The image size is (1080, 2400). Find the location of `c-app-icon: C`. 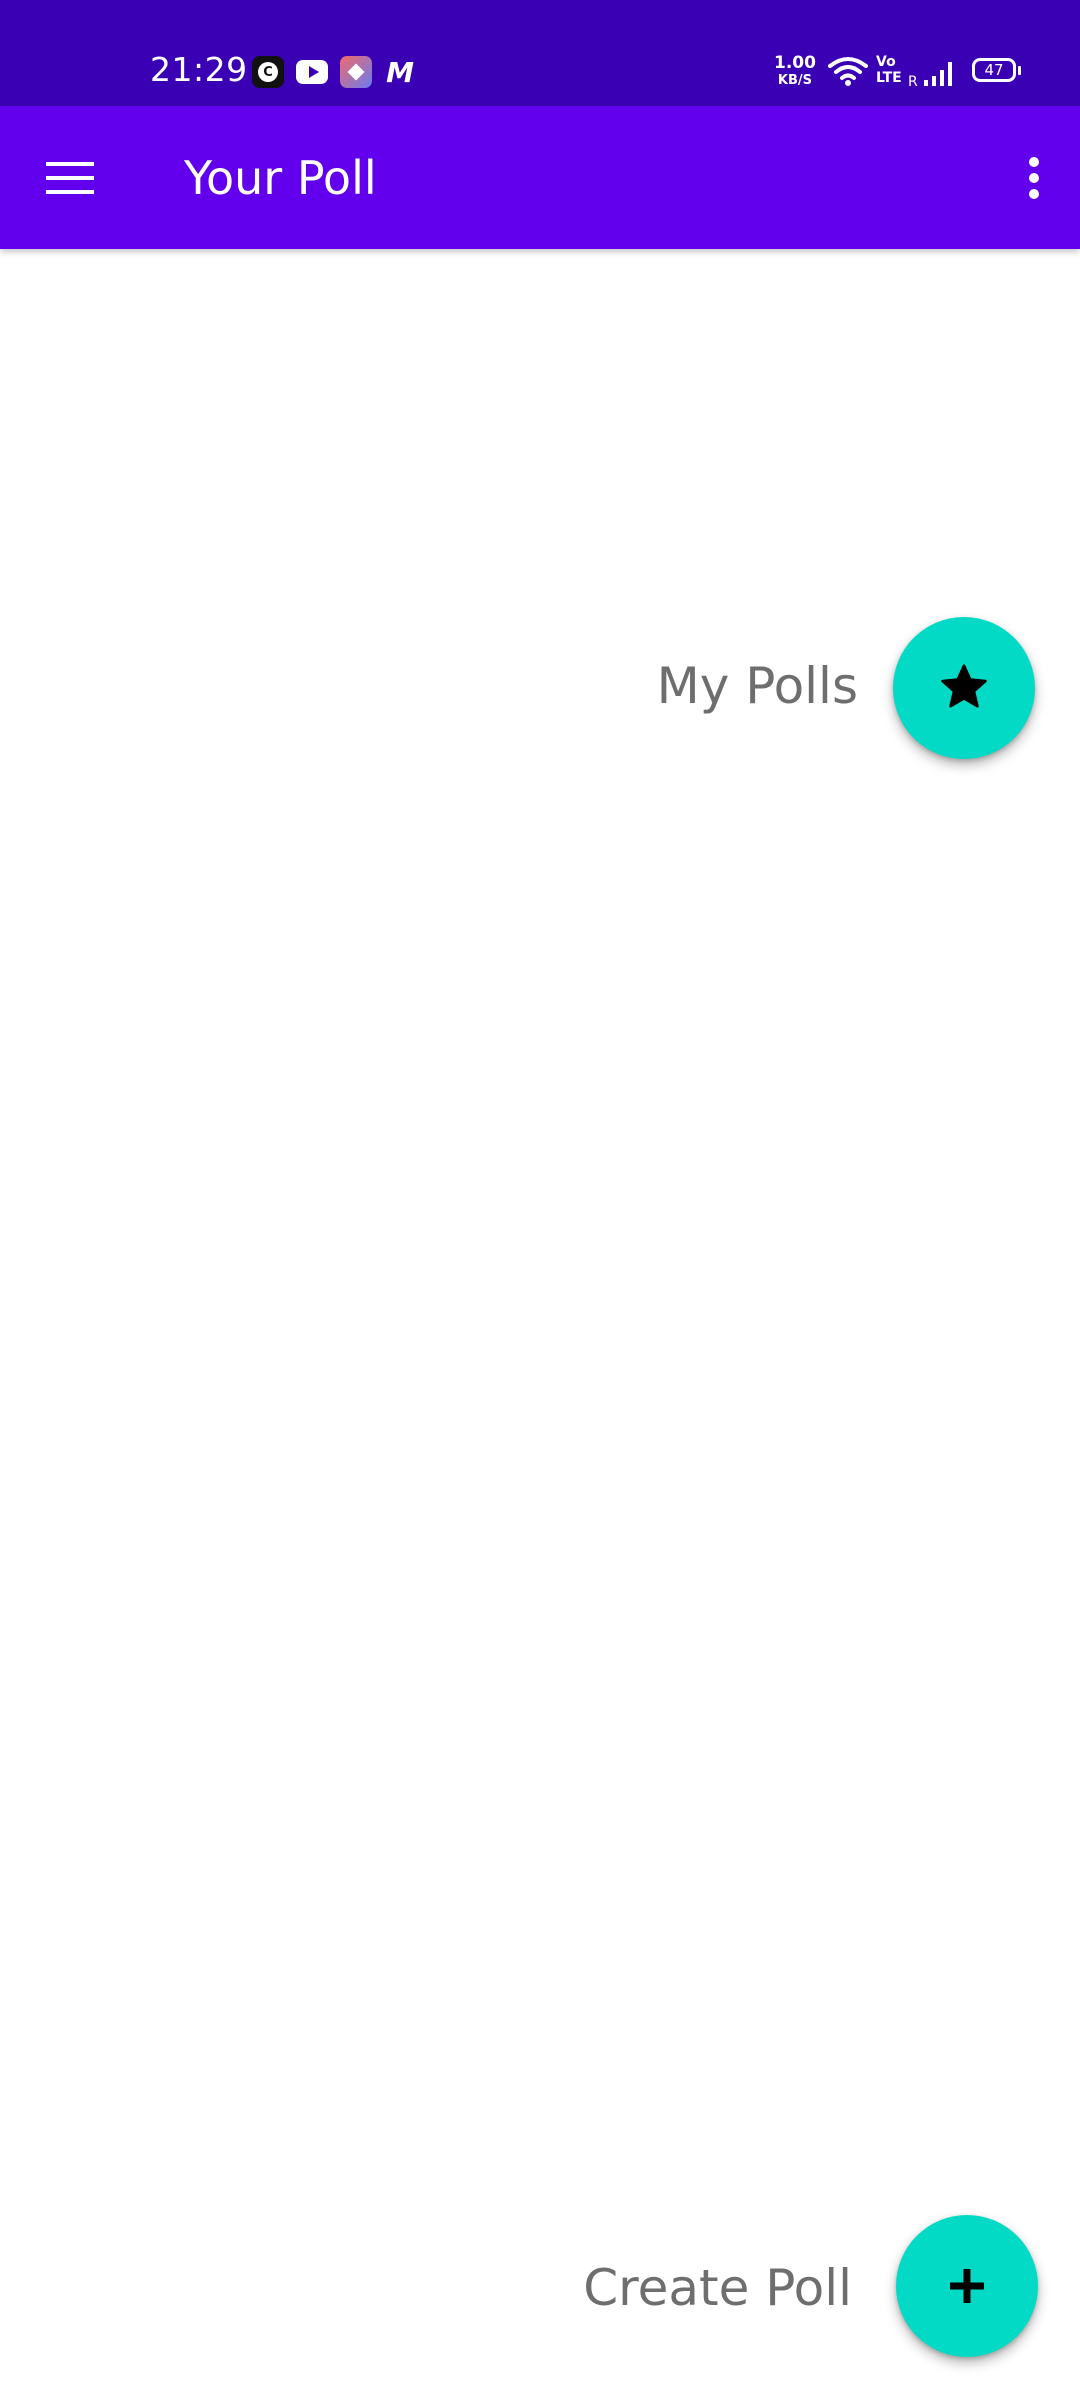

c-app-icon: C is located at coordinates (268, 72).